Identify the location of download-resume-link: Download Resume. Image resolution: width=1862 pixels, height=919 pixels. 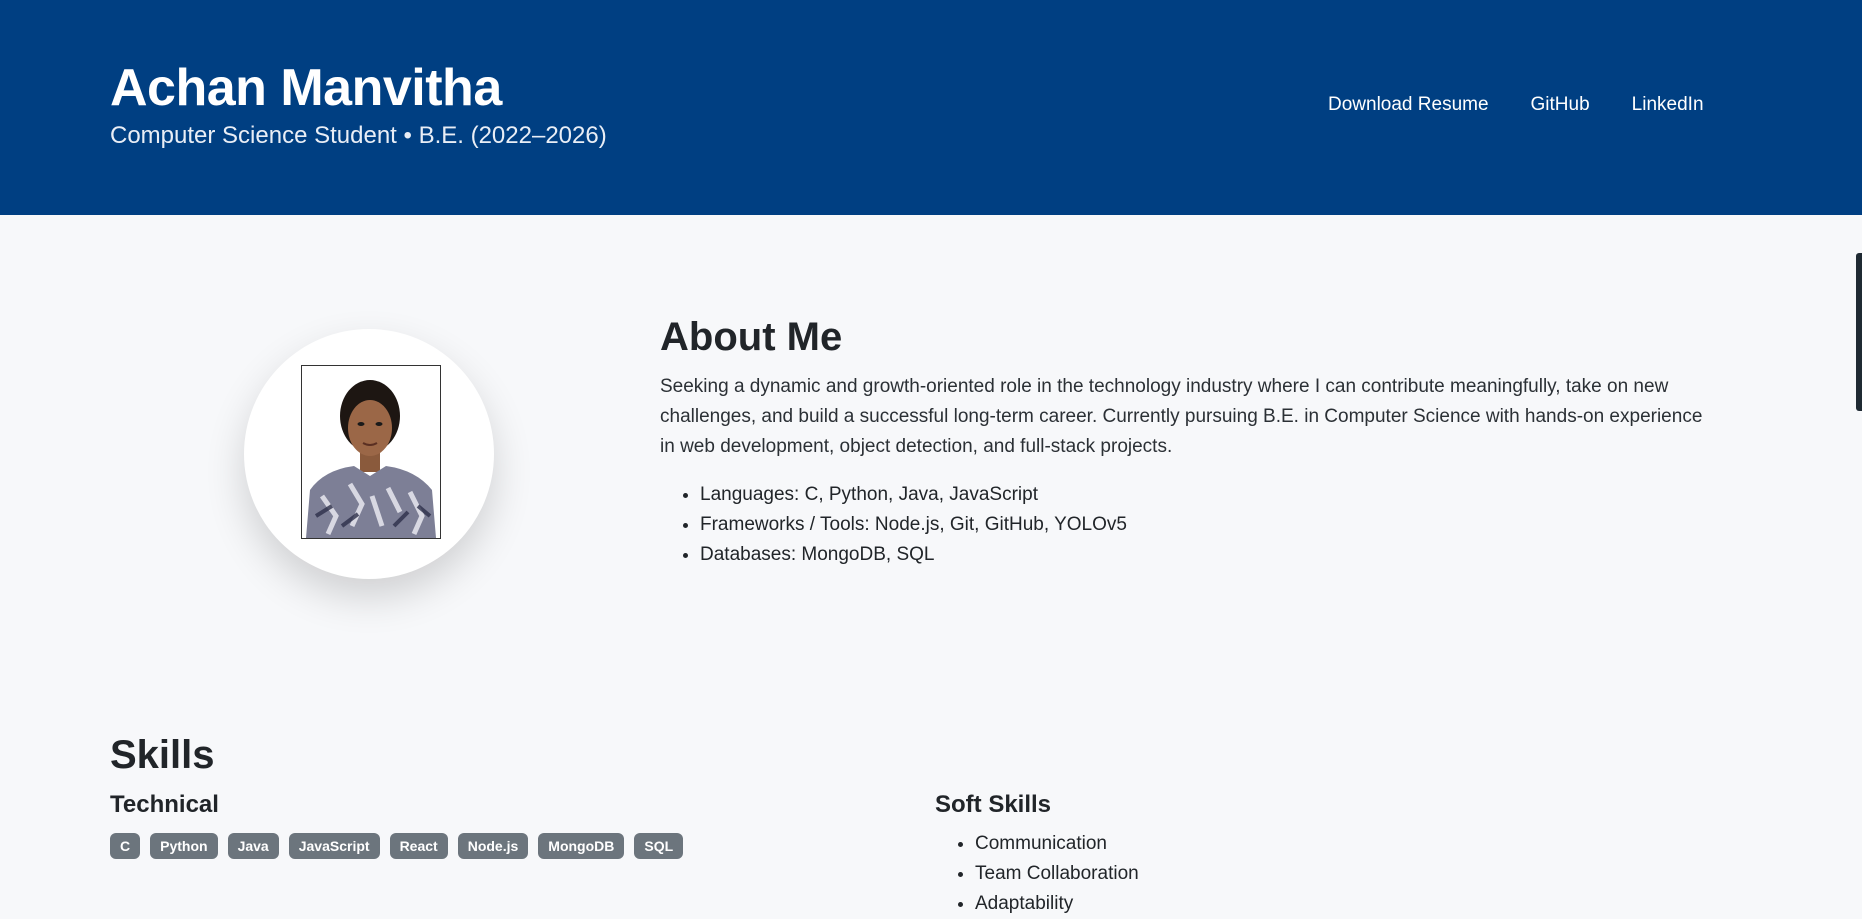
(1408, 105).